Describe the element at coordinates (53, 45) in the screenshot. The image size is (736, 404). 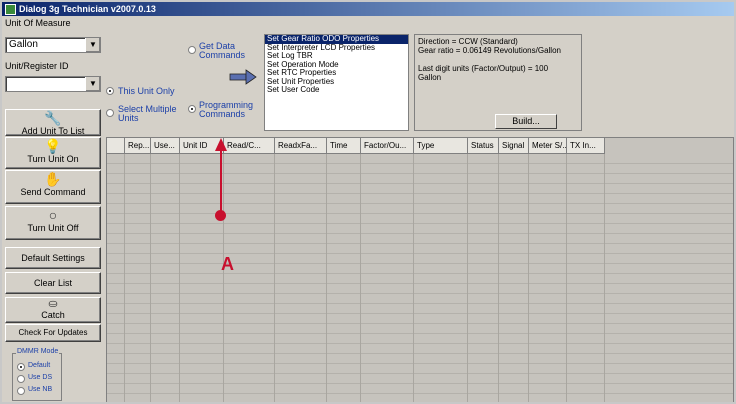
I see `unit-of-measure-select: Gallon ▼` at that location.